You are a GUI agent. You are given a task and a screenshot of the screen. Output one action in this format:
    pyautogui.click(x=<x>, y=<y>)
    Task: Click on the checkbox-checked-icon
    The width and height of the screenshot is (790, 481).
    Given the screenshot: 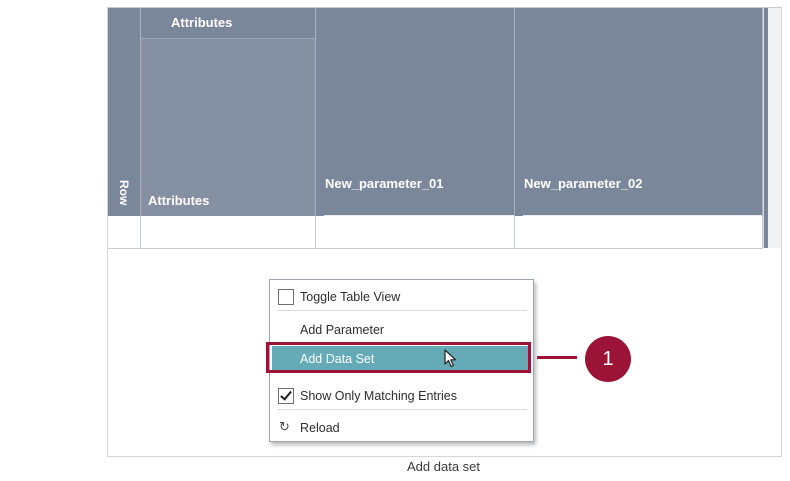 What is the action you would take?
    pyautogui.click(x=286, y=396)
    